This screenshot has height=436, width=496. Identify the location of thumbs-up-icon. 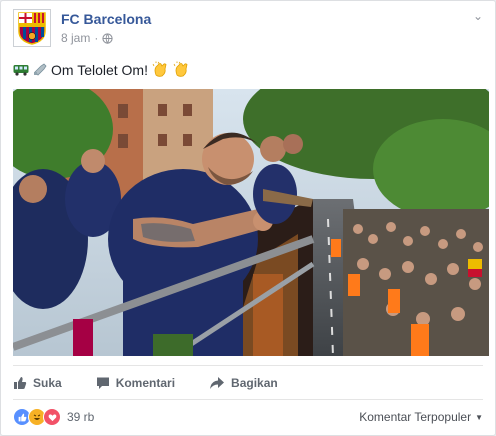
(20, 383).